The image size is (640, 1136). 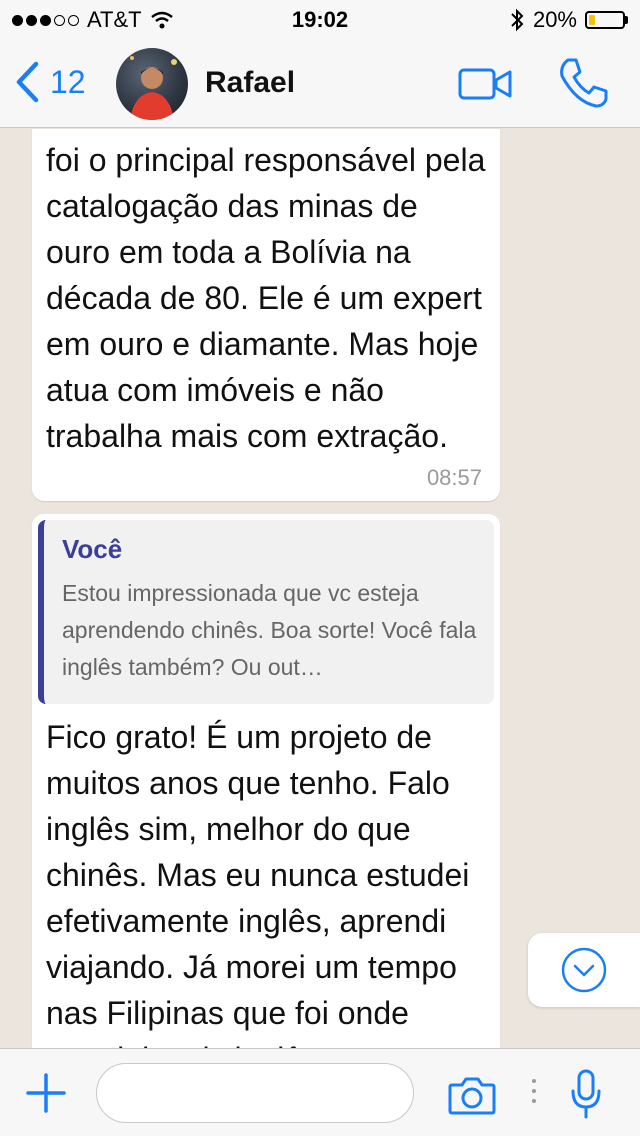 I want to click on status-bar: AT&T 19:02 20%, so click(x=320, y=20).